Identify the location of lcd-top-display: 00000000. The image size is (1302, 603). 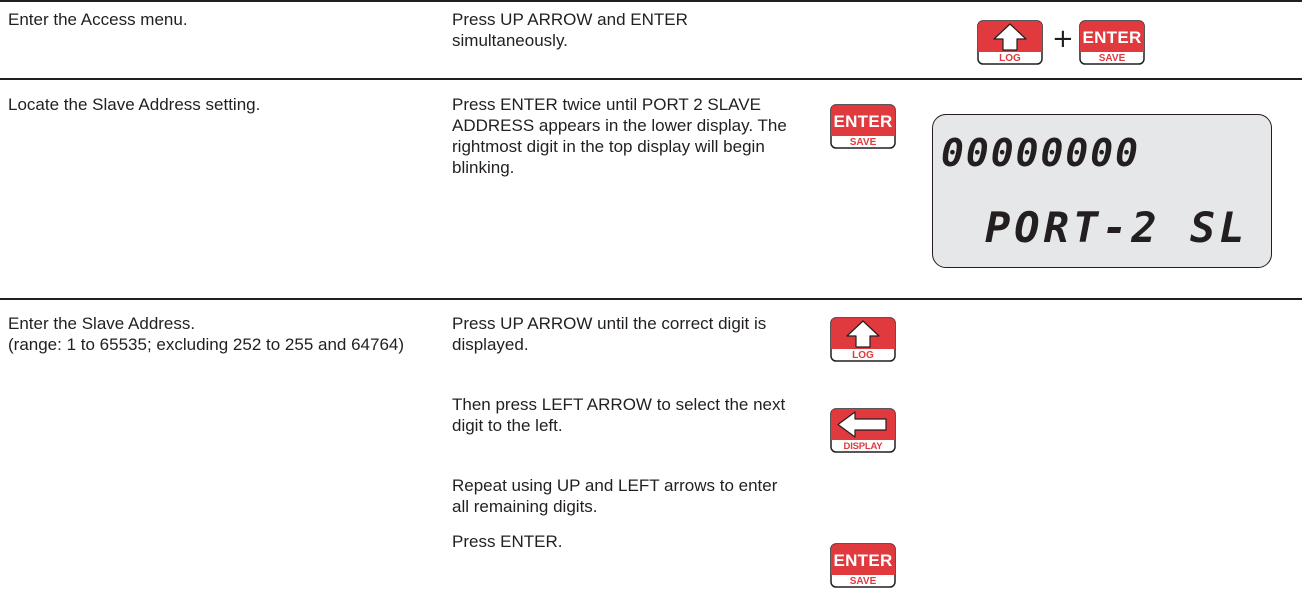
(1041, 153).